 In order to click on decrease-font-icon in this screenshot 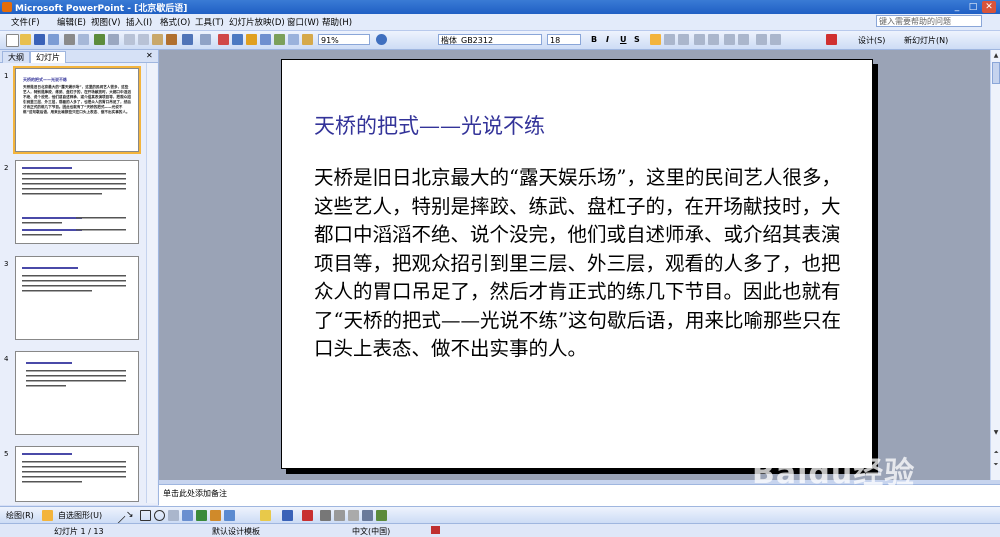, I will do `click(743, 39)`.